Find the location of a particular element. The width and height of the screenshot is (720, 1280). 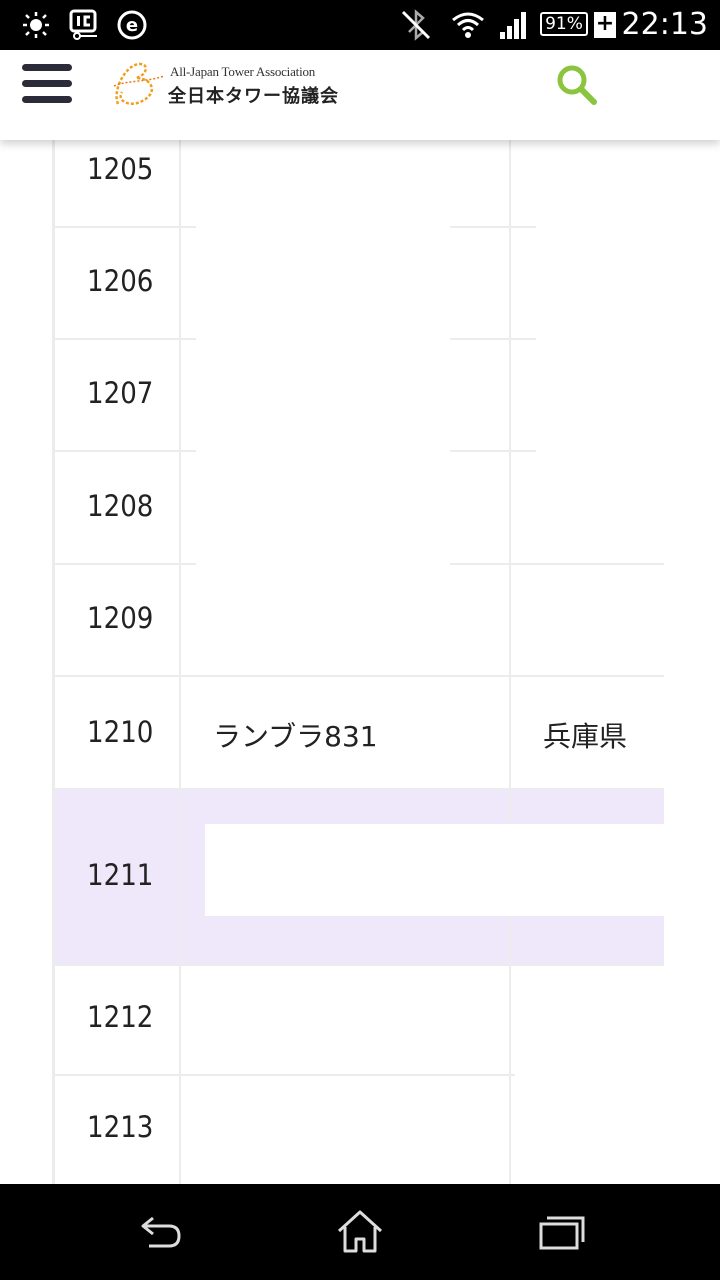

table-row-selected: 1211 is located at coordinates (359, 877).